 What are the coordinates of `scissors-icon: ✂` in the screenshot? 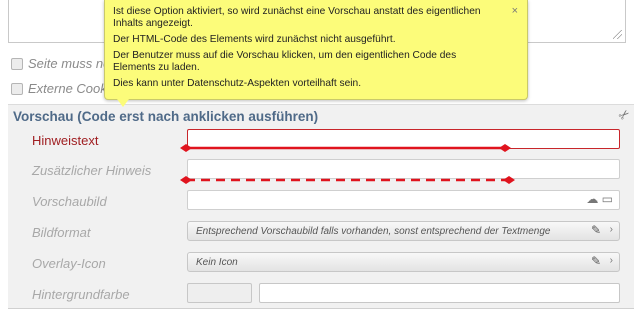 It's located at (624, 114).